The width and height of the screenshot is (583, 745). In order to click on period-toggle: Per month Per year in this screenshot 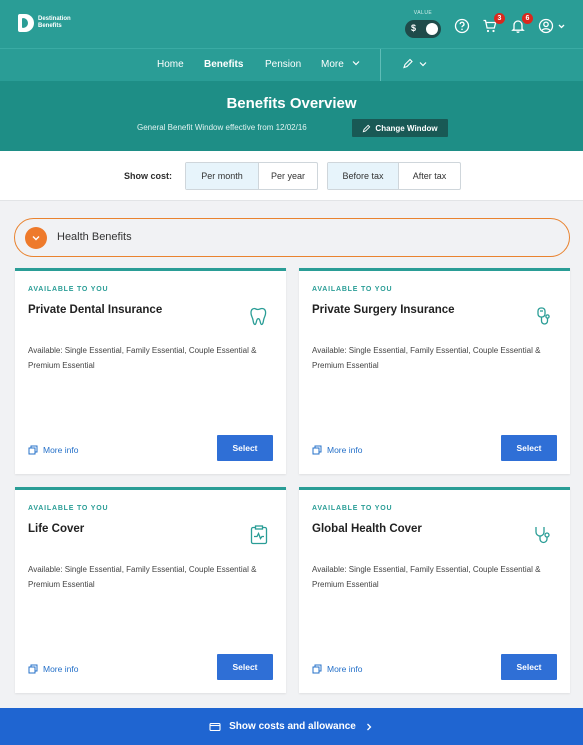, I will do `click(251, 176)`.